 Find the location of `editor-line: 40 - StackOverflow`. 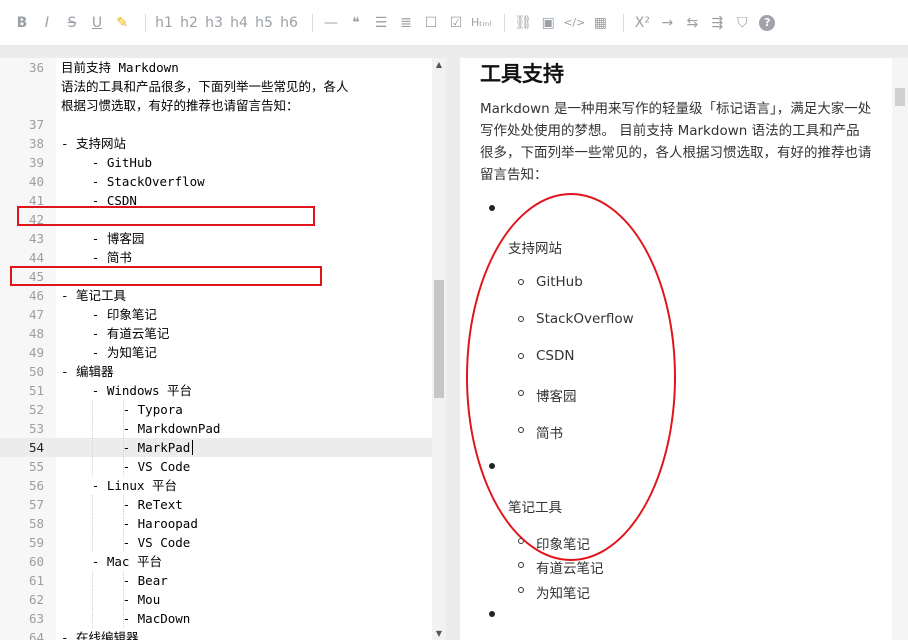

editor-line: 40 - StackOverflow is located at coordinates (216, 181).